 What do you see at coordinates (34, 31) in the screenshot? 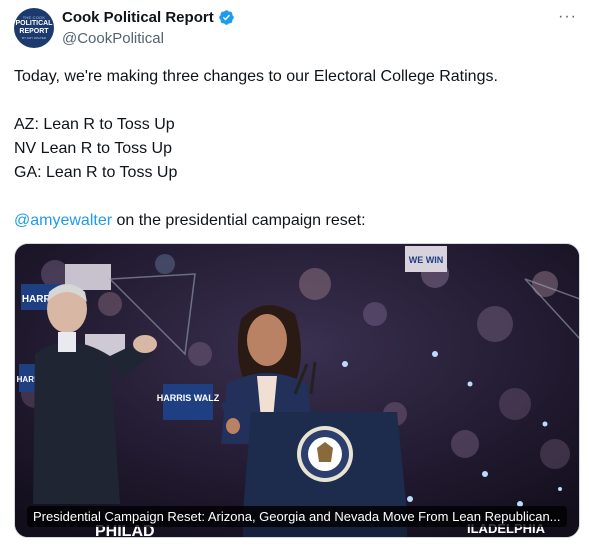
I see `avatar-text-3: REPORT` at bounding box center [34, 31].